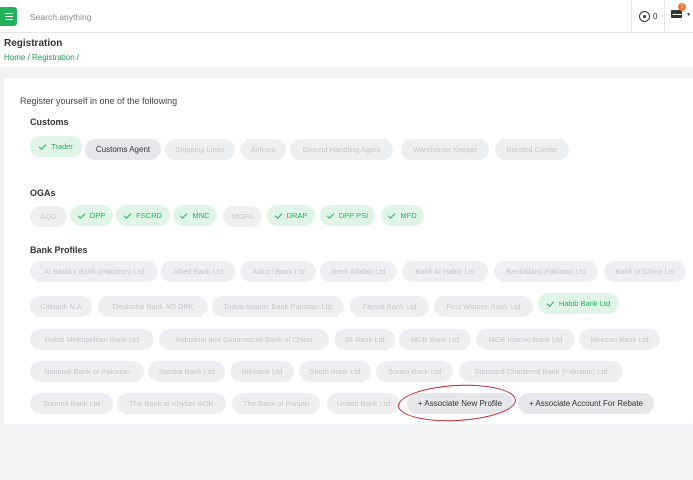  Describe the element at coordinates (94, 271) in the screenshot. I see `chip-bank: Al Baraka Bank (Pakistan) Ltd` at that location.